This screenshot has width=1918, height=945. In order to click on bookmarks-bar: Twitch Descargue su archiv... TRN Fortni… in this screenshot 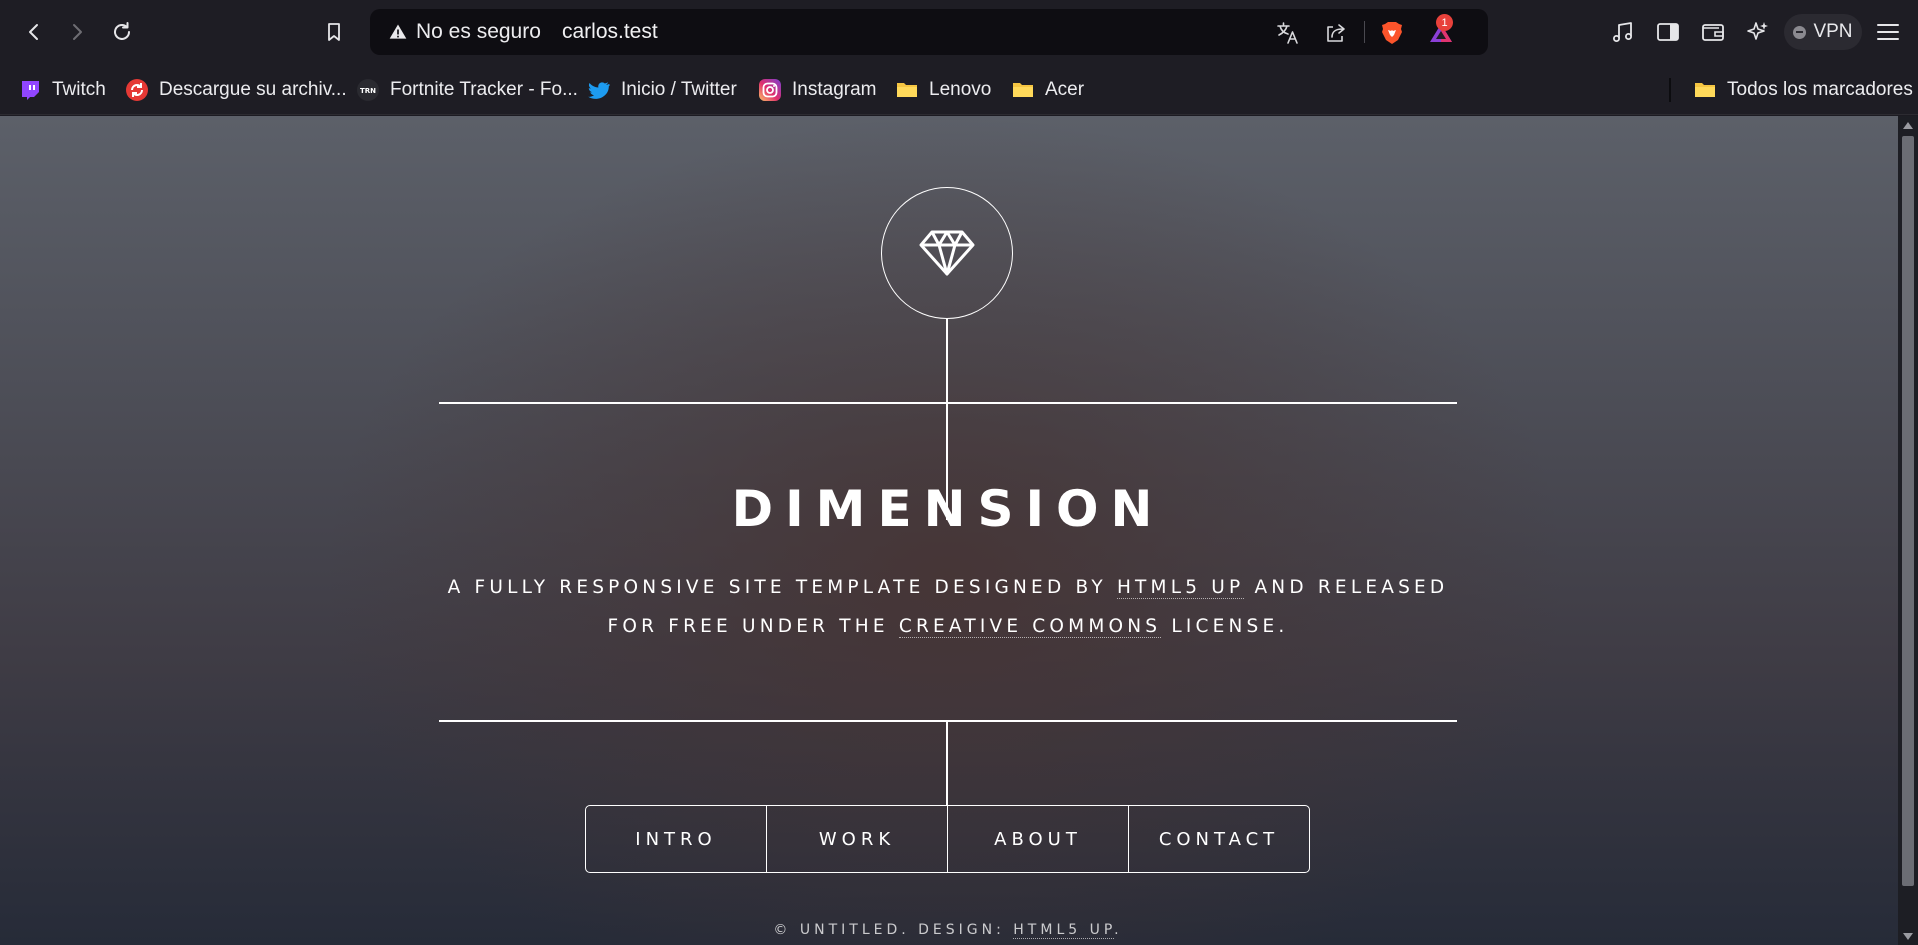, I will do `click(959, 90)`.